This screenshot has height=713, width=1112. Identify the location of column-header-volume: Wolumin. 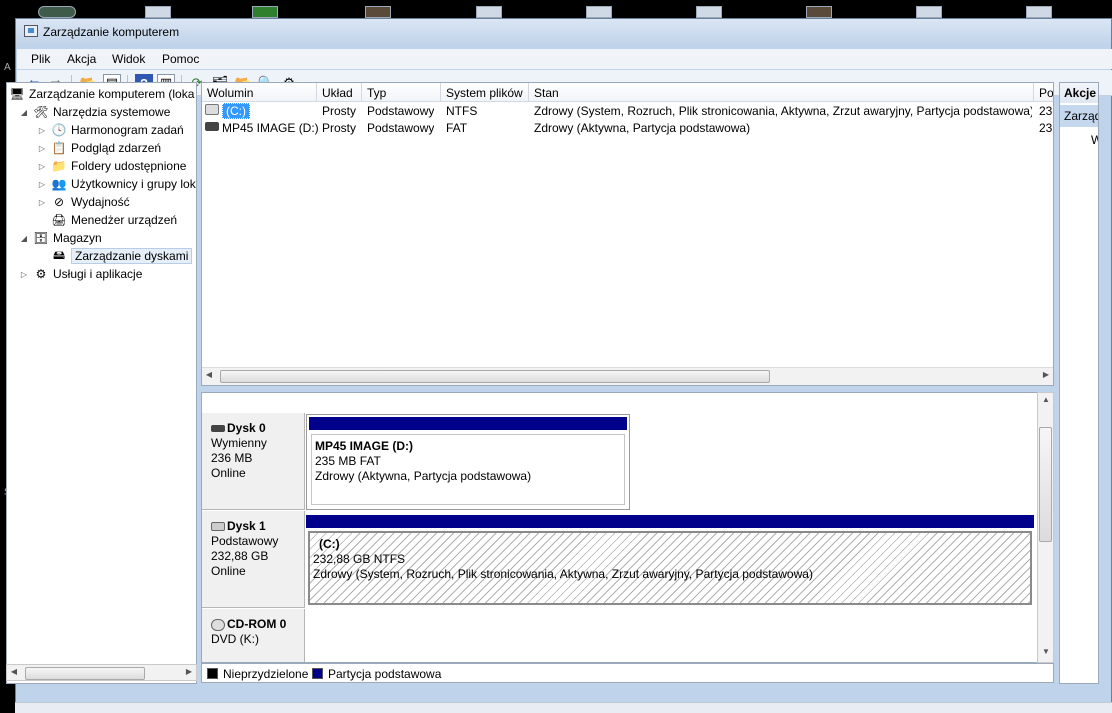
(259, 92).